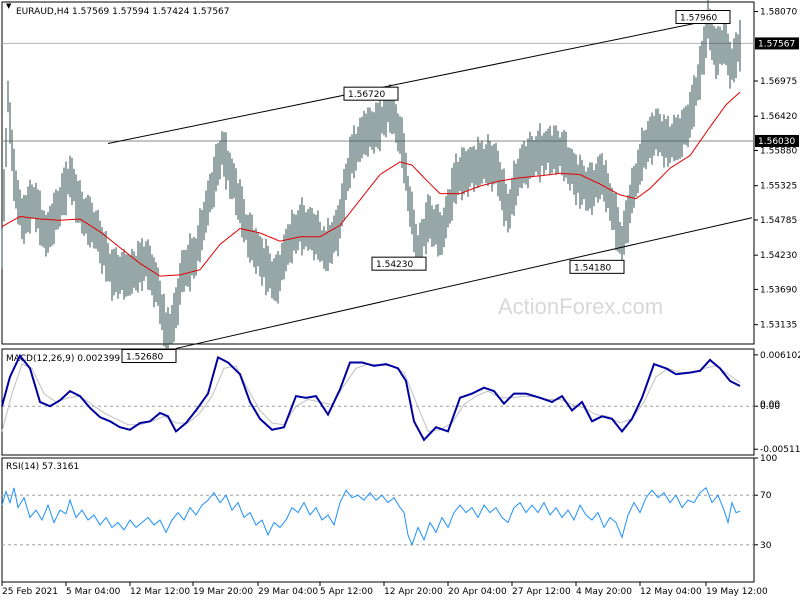 This screenshot has width=800, height=600. What do you see at coordinates (30, 592) in the screenshot?
I see `x-tick-label: 25 Feb 2021` at bounding box center [30, 592].